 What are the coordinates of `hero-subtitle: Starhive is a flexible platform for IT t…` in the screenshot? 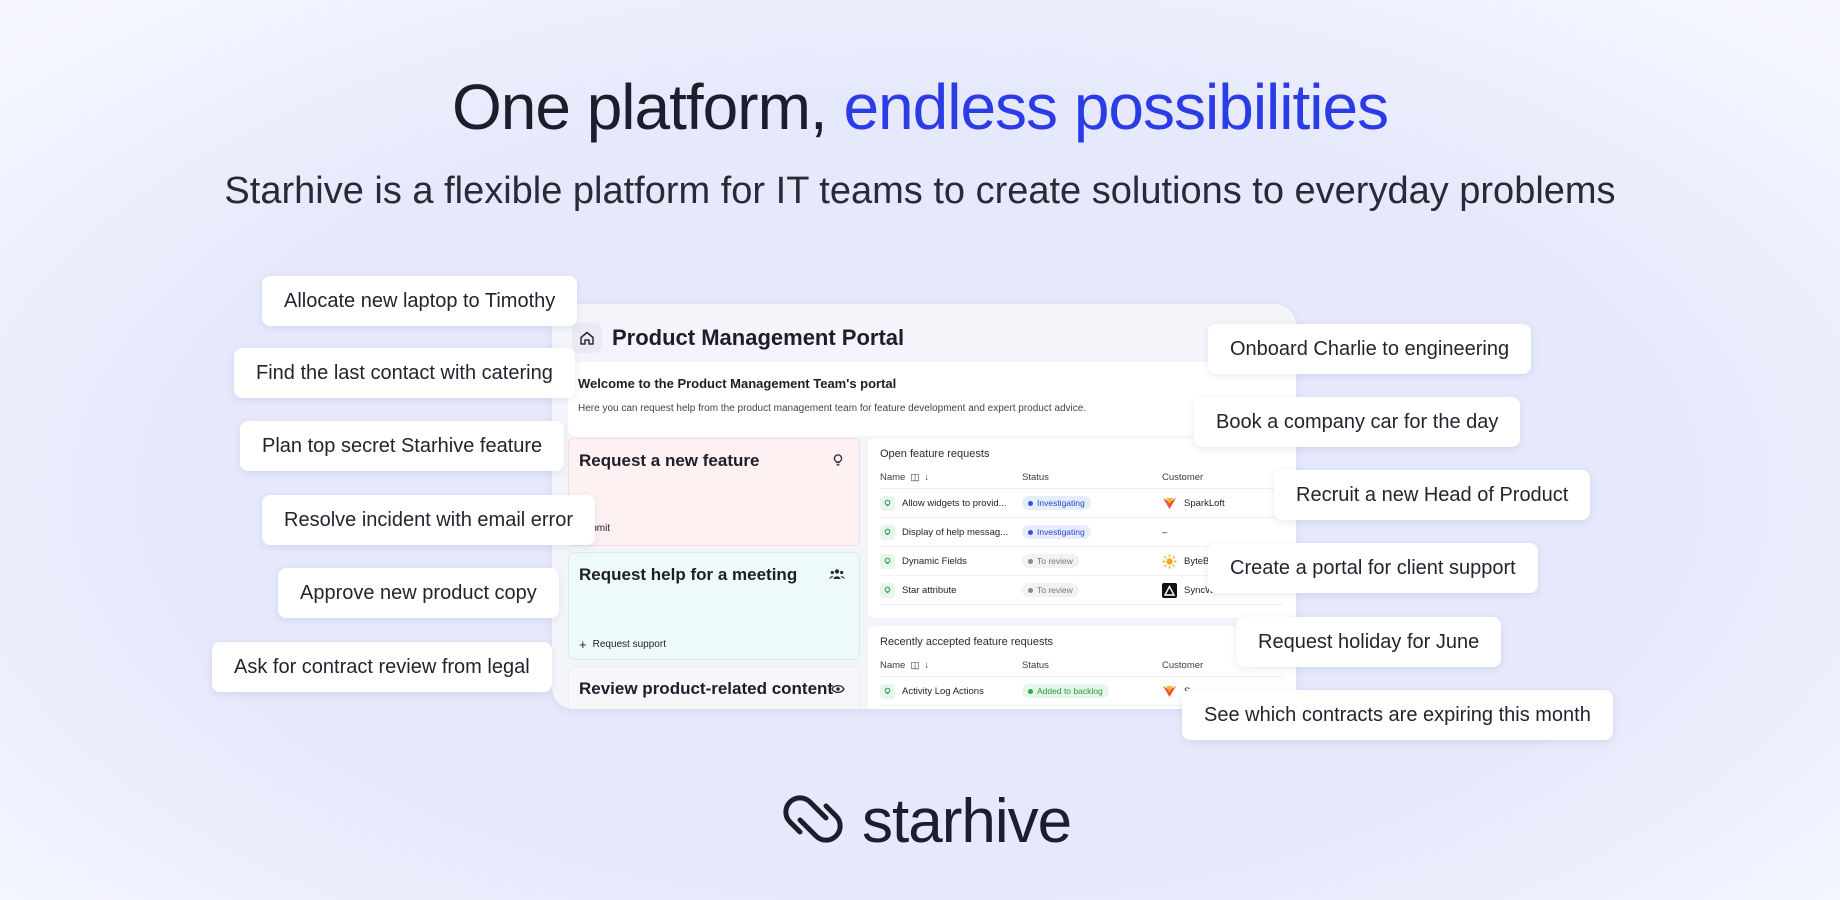 It's located at (920, 191).